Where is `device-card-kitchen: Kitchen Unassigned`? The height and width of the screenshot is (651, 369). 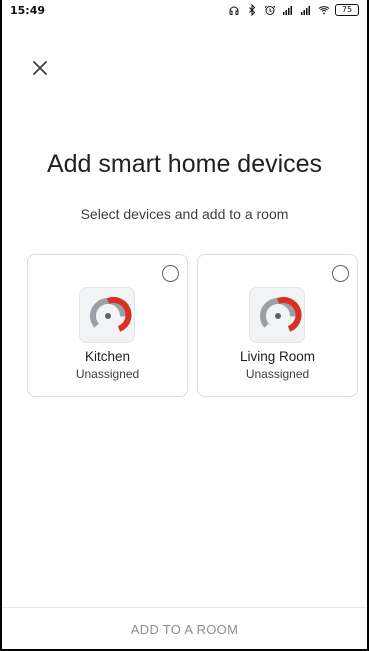
device-card-kitchen: Kitchen Unassigned is located at coordinates (107, 325).